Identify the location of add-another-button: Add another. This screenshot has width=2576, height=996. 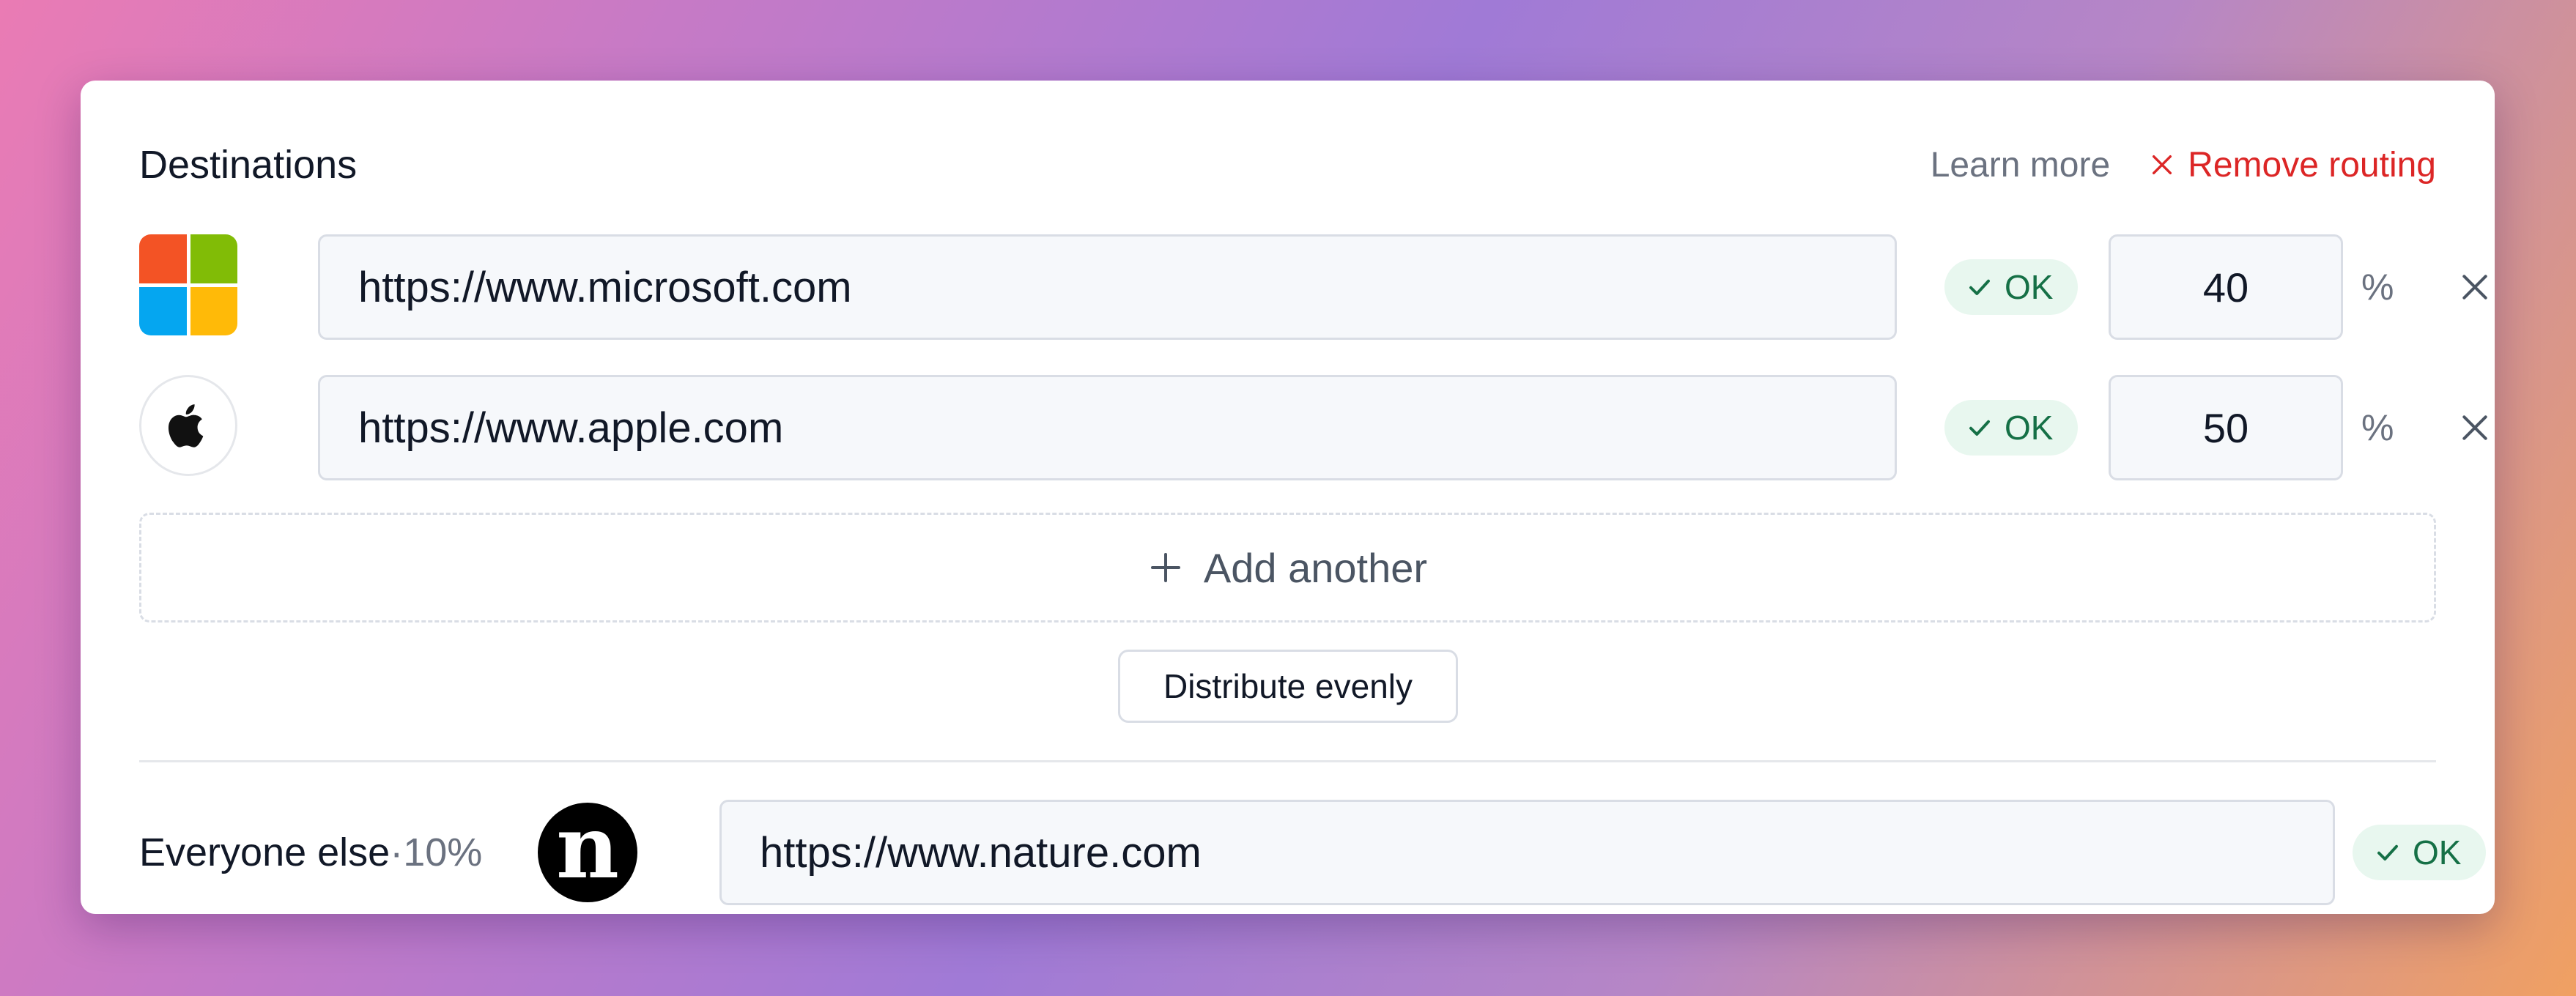
(1287, 567).